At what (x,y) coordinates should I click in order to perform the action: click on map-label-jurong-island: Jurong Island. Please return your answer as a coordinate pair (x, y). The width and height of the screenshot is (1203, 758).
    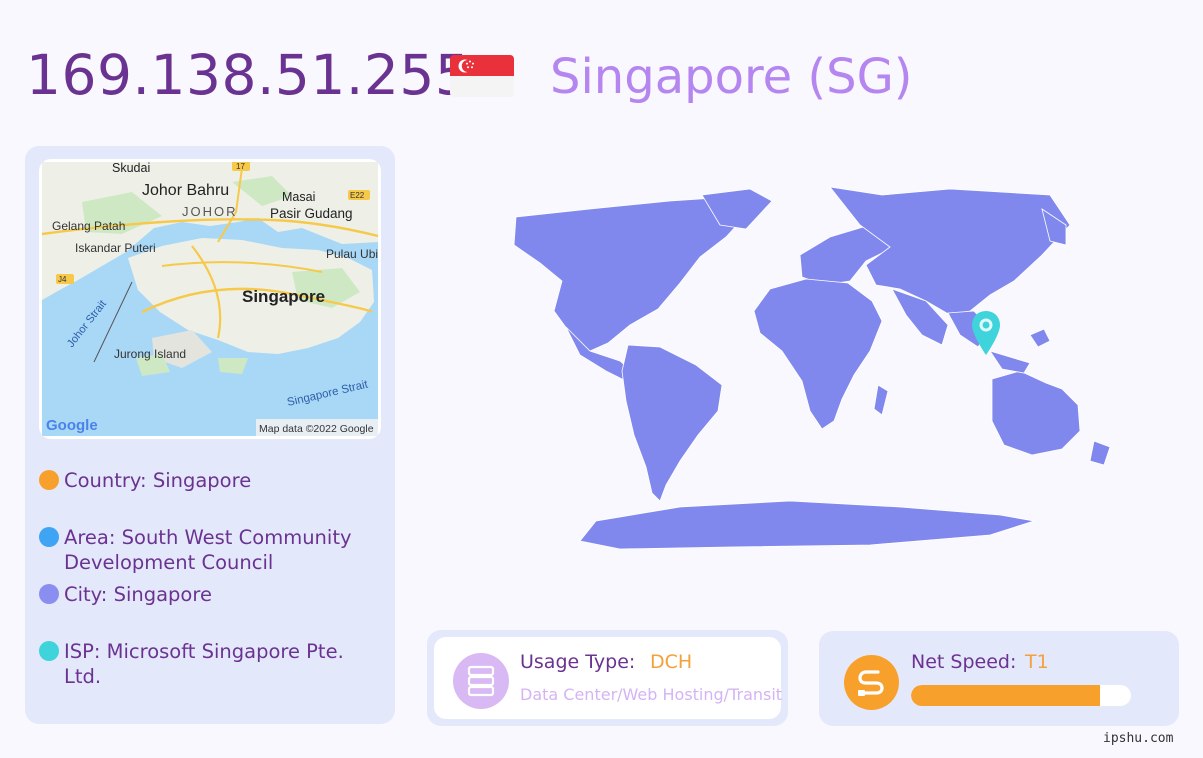
    Looking at the image, I should click on (150, 354).